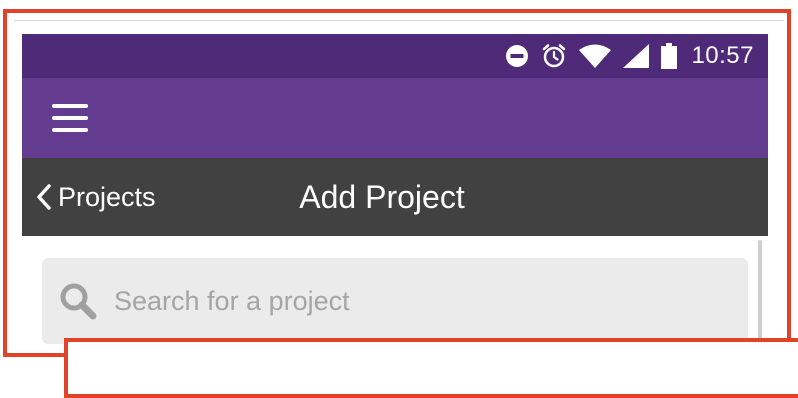  Describe the element at coordinates (431, 368) in the screenshot. I see `annotation-highlight-box-lower` at that location.